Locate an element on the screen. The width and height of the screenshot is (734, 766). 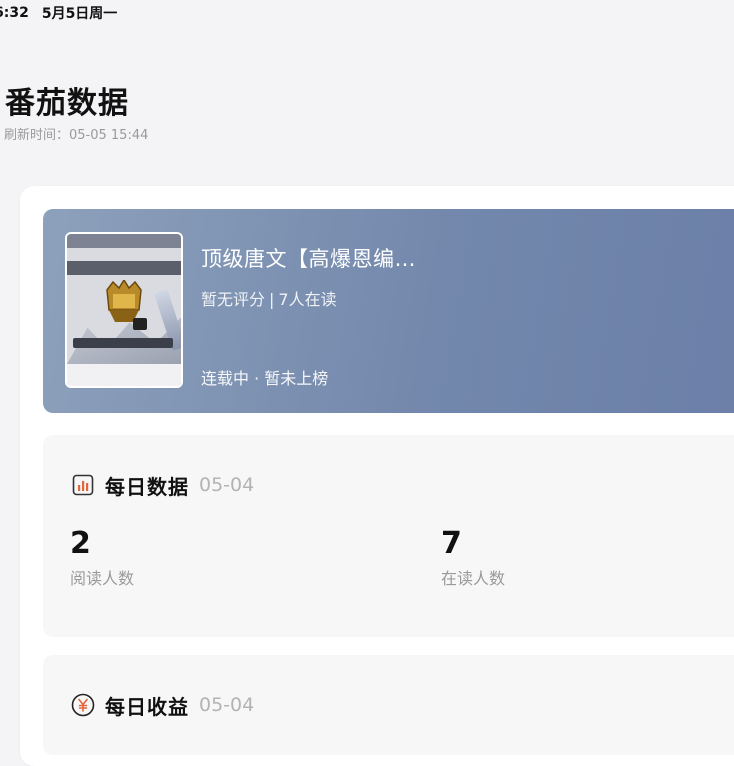
stat-label: 阅读人数 is located at coordinates (102, 578).